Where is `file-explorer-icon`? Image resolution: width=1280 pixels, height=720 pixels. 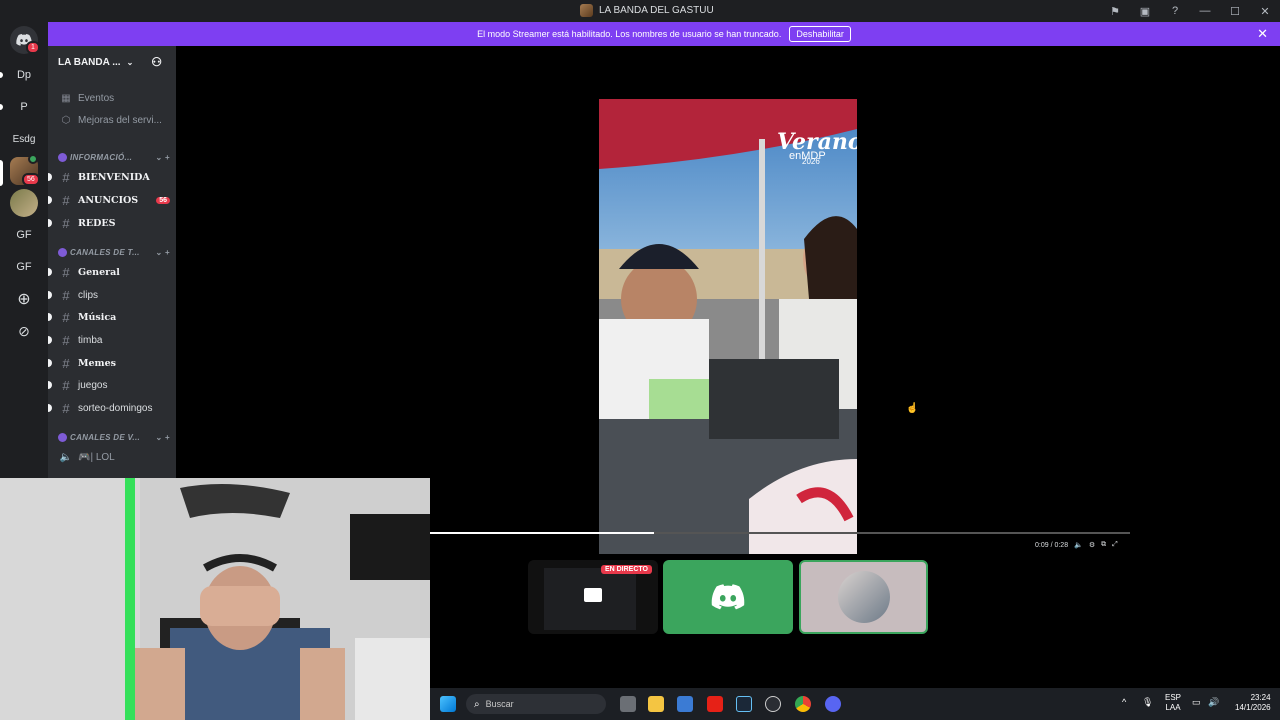 file-explorer-icon is located at coordinates (656, 704).